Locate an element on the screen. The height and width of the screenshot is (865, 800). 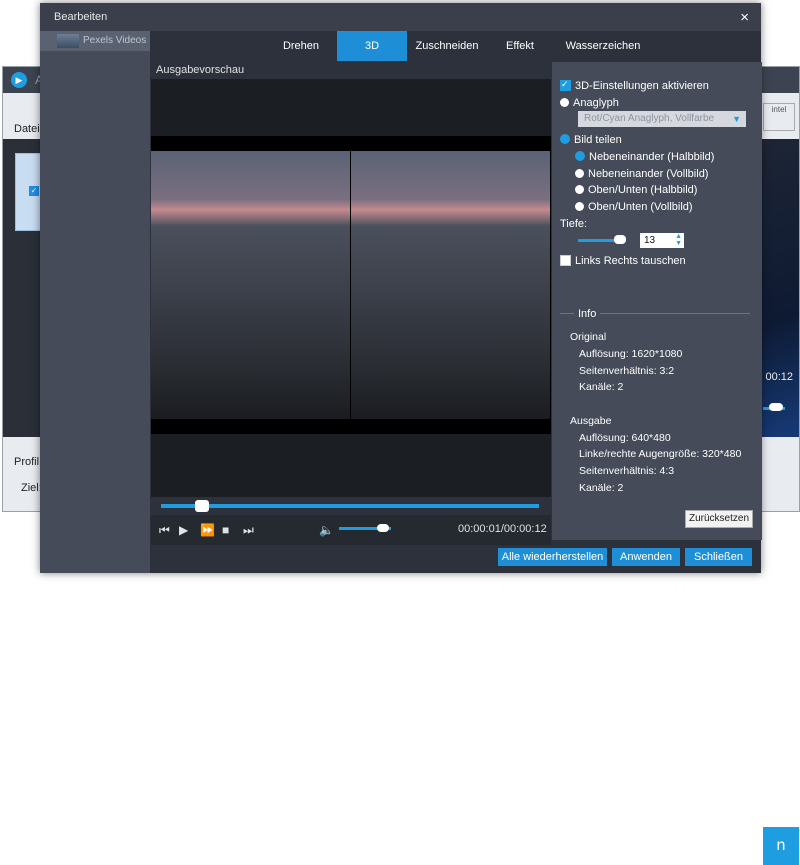
anaglyph-select: Rot/Cyan Anaglyph, Vollfarbe ▼ is located at coordinates (662, 119).